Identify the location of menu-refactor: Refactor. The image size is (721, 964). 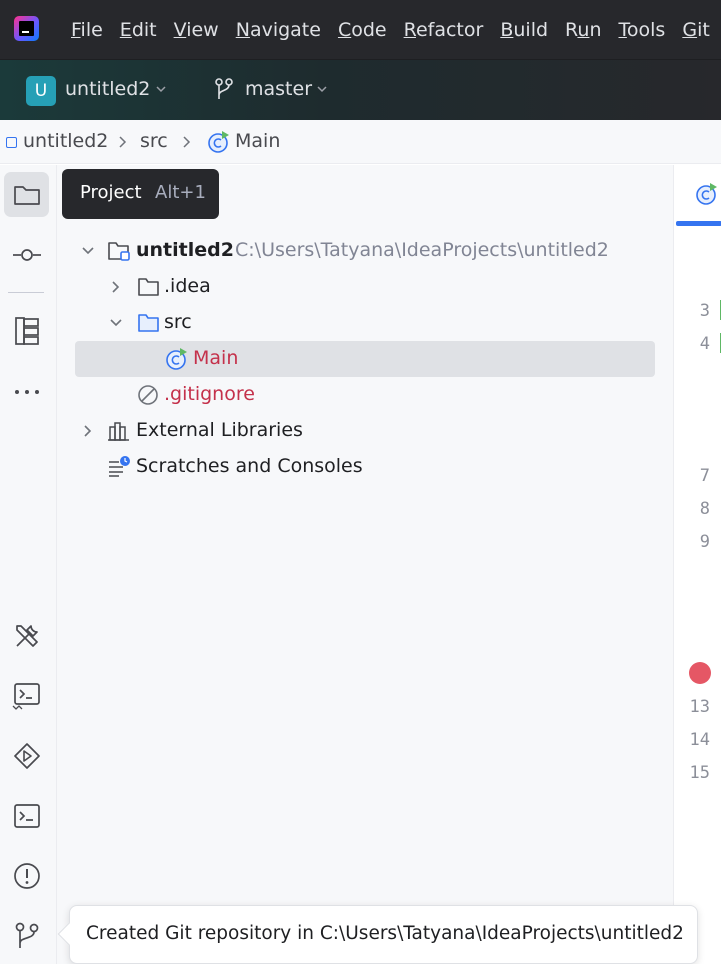
(444, 30).